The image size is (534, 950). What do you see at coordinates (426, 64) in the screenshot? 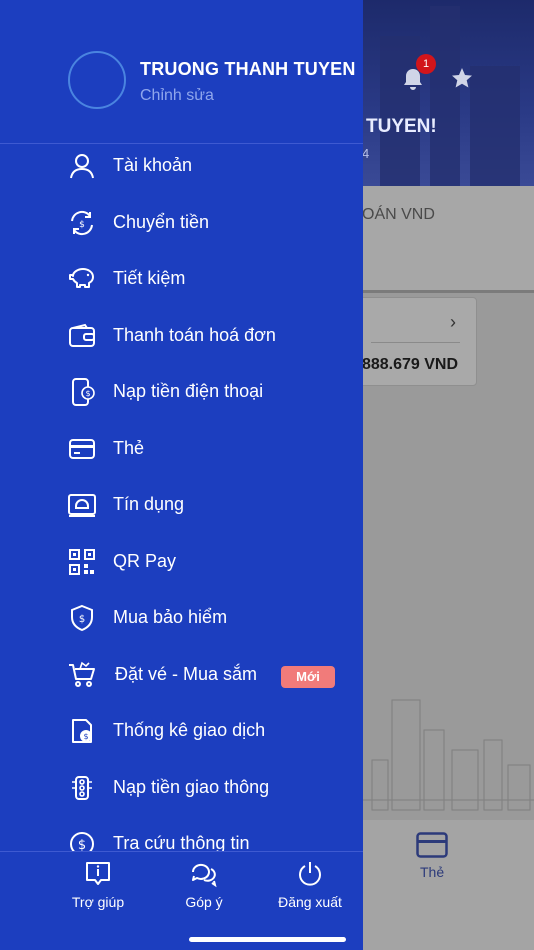
I see `notification-badge: 1` at bounding box center [426, 64].